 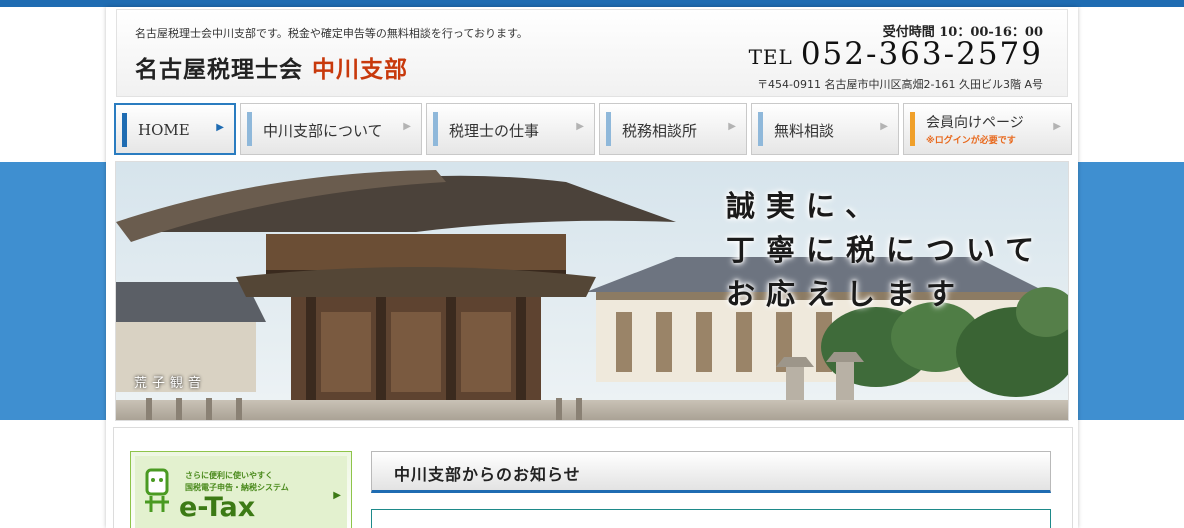 I want to click on nav-item-members: 会員向けページ ※ログインが必要です ▶, so click(x=987, y=129).